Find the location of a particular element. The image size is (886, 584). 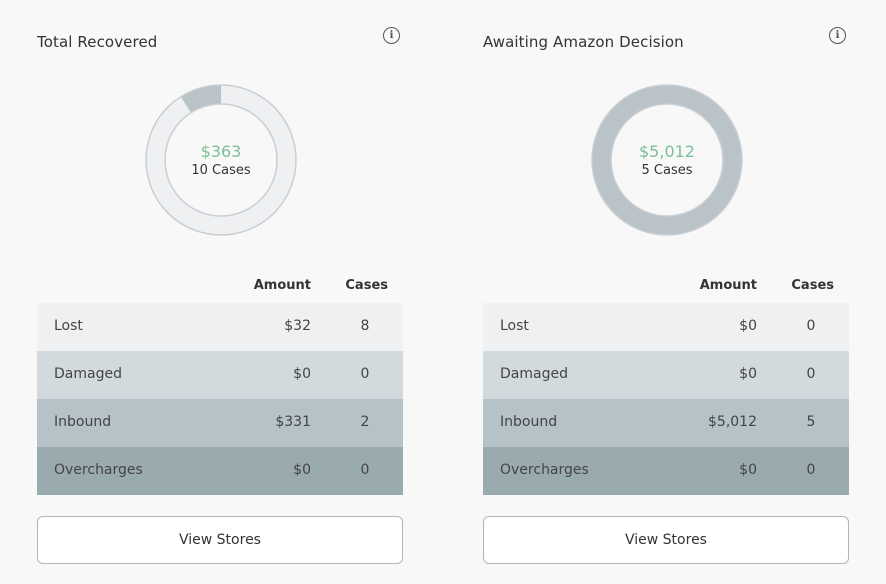

row-cases: 2 is located at coordinates (365, 422).